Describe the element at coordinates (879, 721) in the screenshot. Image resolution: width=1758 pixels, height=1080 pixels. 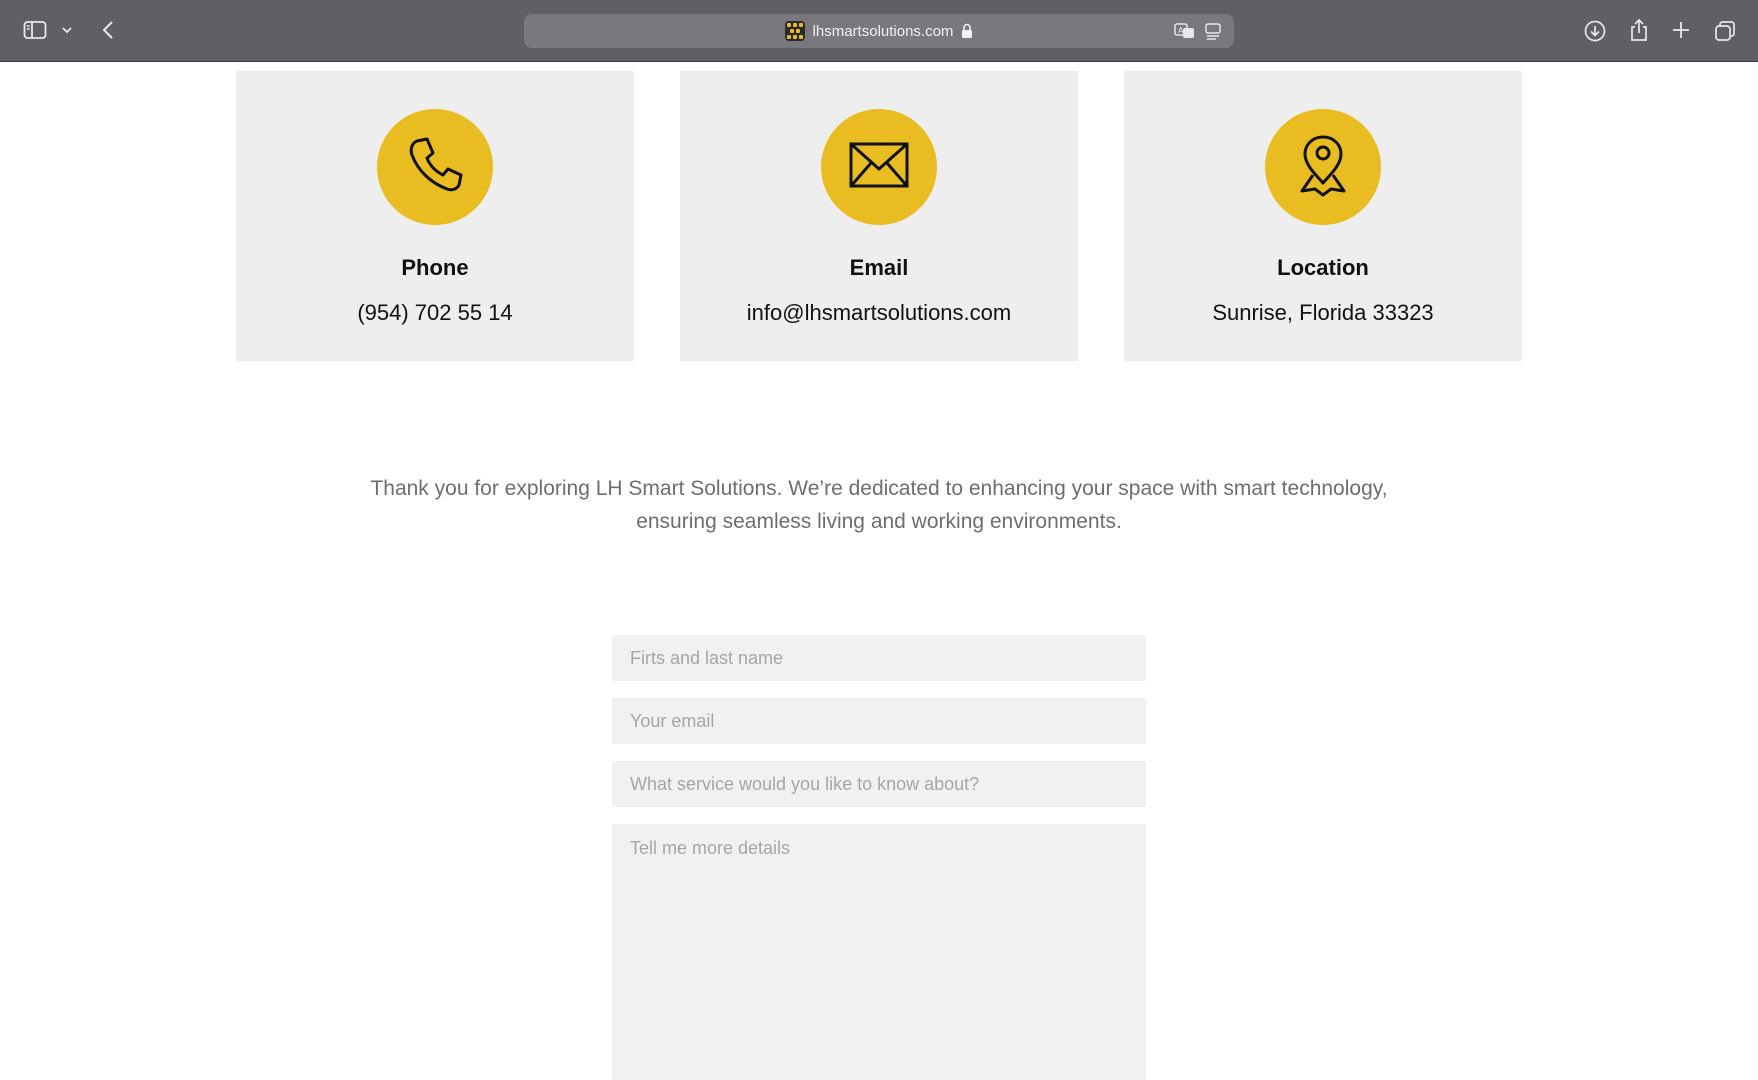
I see `email-input` at that location.